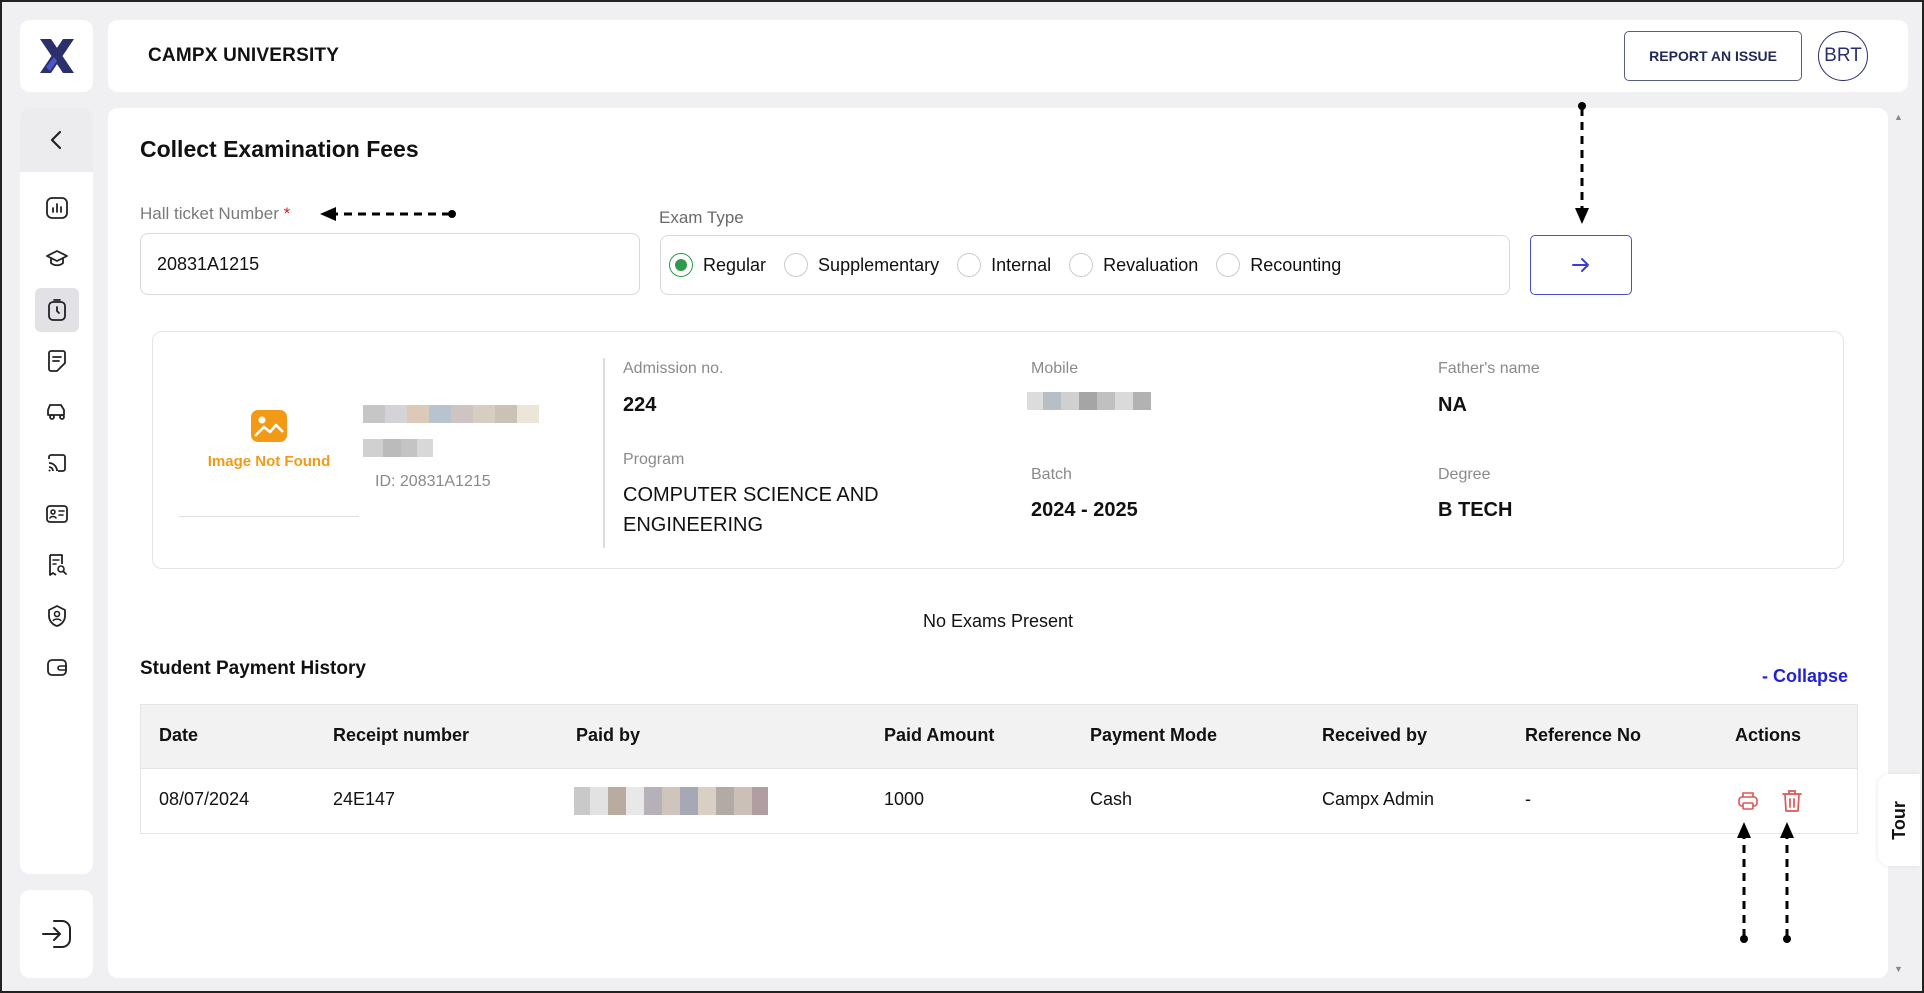  I want to click on exam-type-recounting: Recounting, so click(1278, 265).